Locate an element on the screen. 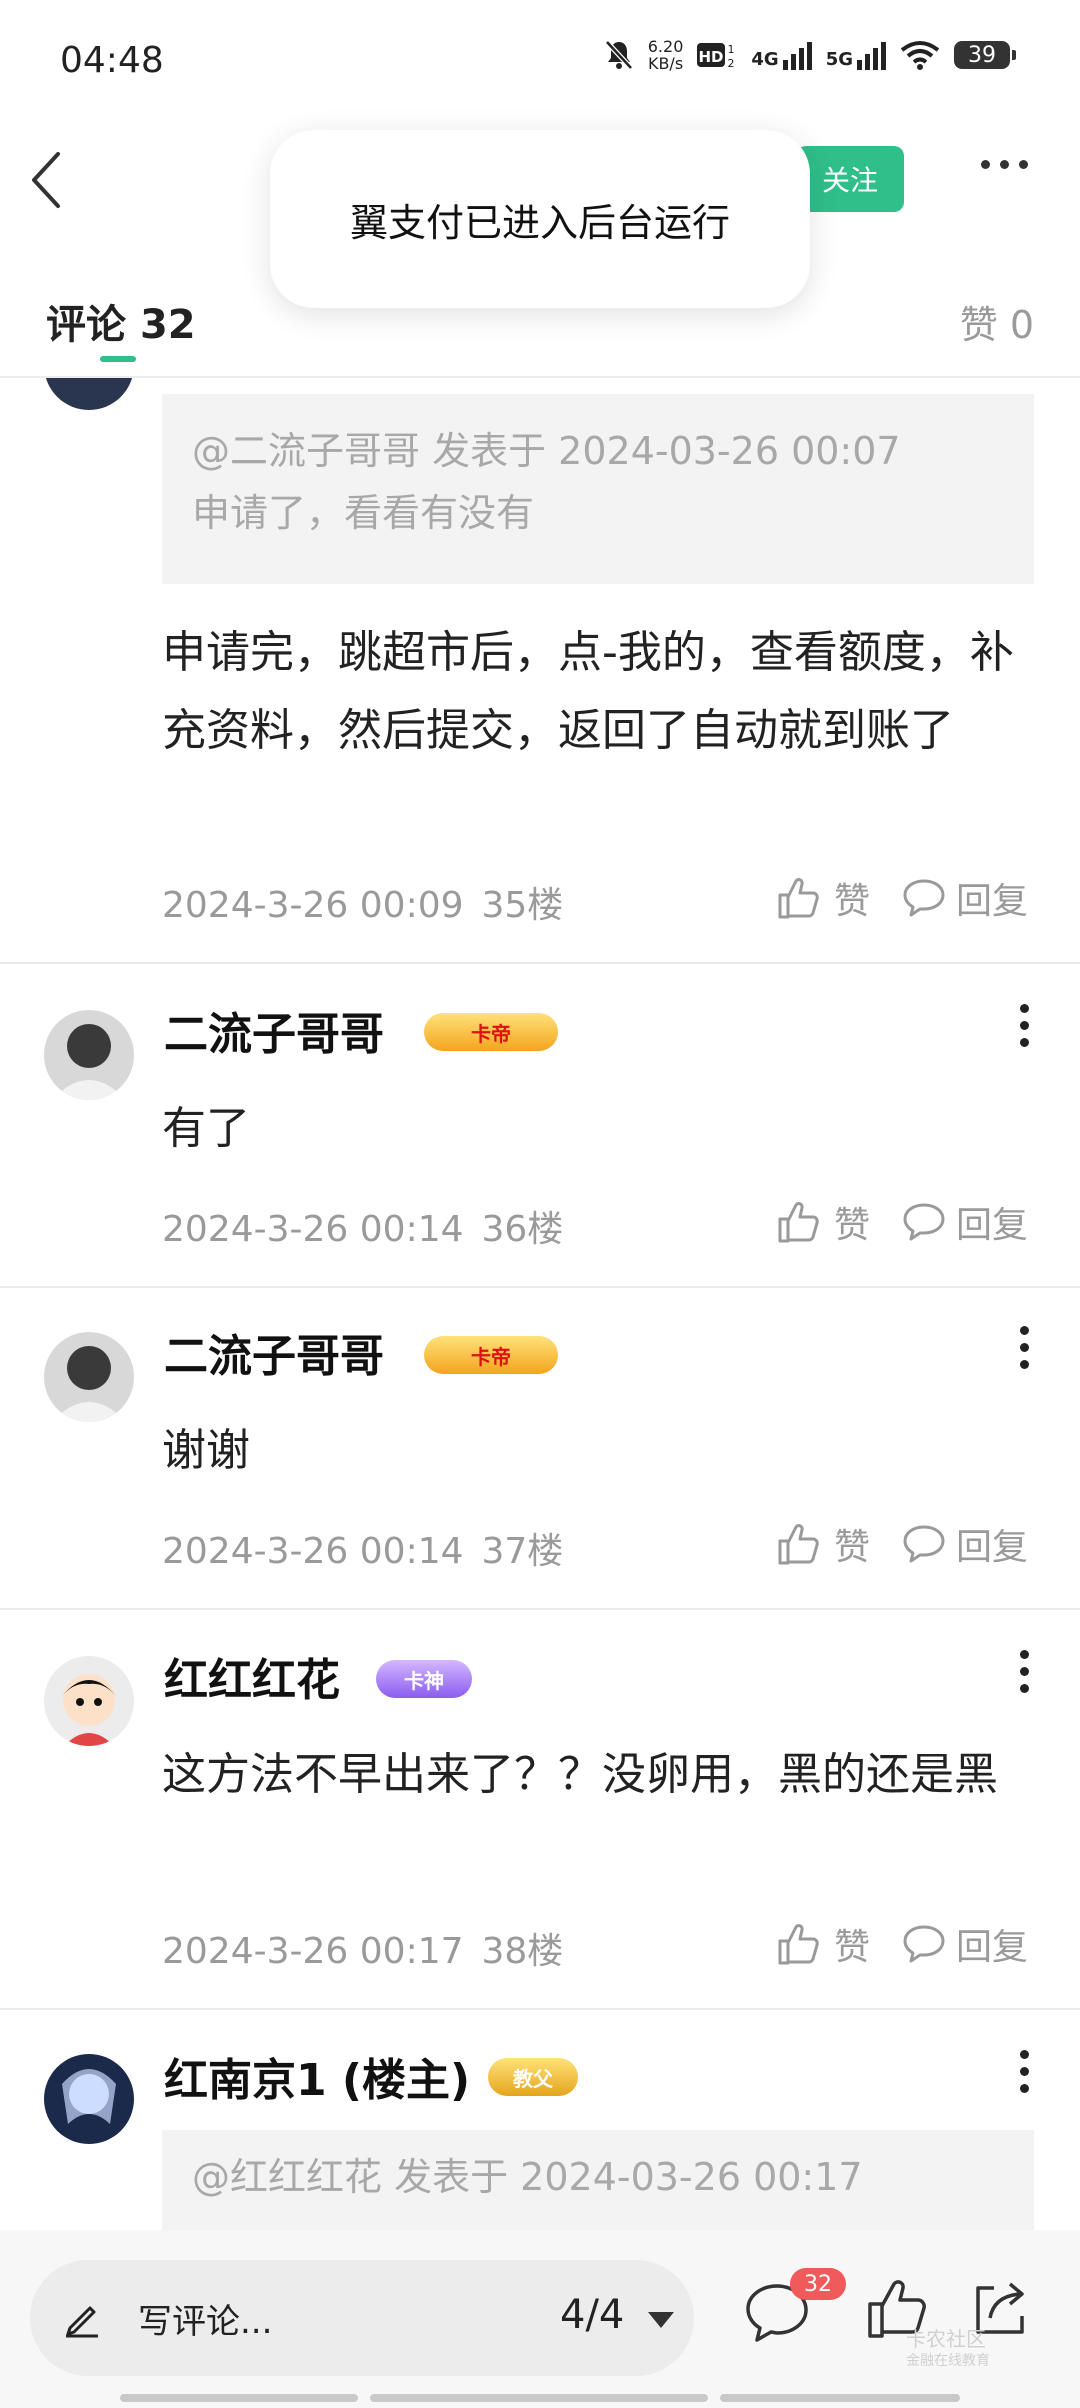 This screenshot has height=2408, width=1080. mute-bell-icon is located at coordinates (618, 55).